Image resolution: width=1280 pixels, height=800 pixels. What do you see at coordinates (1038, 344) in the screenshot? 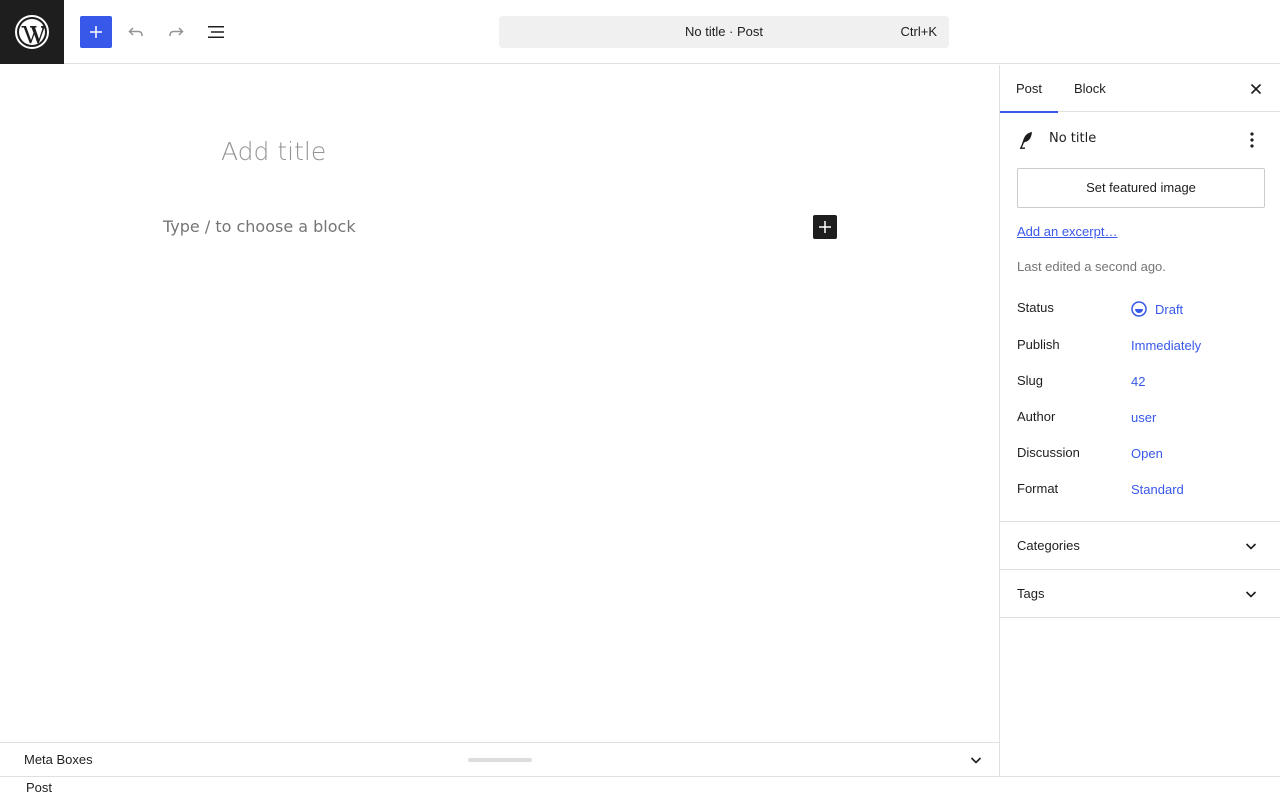
I see `publish-label: Publish` at bounding box center [1038, 344].